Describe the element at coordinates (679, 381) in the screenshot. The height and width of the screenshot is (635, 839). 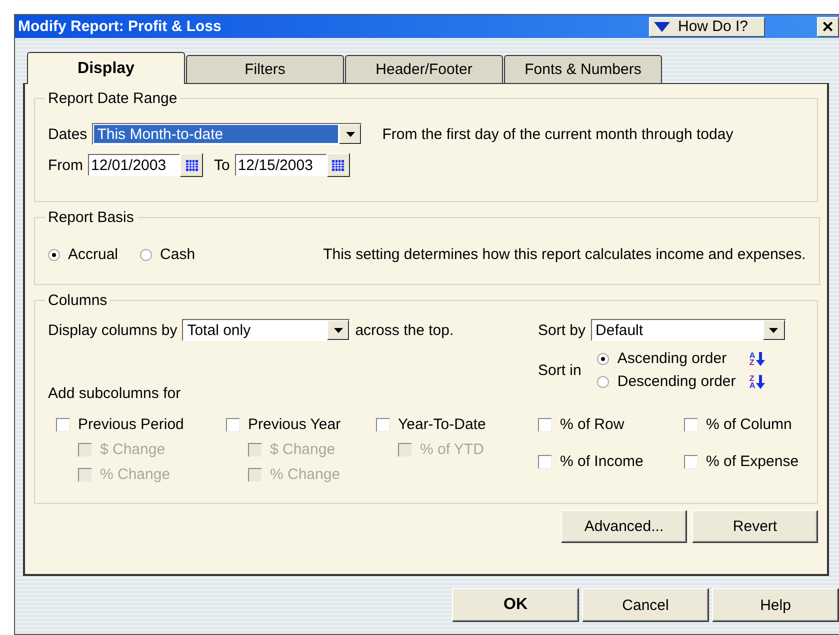
I see `radio-label: Descending order` at that location.